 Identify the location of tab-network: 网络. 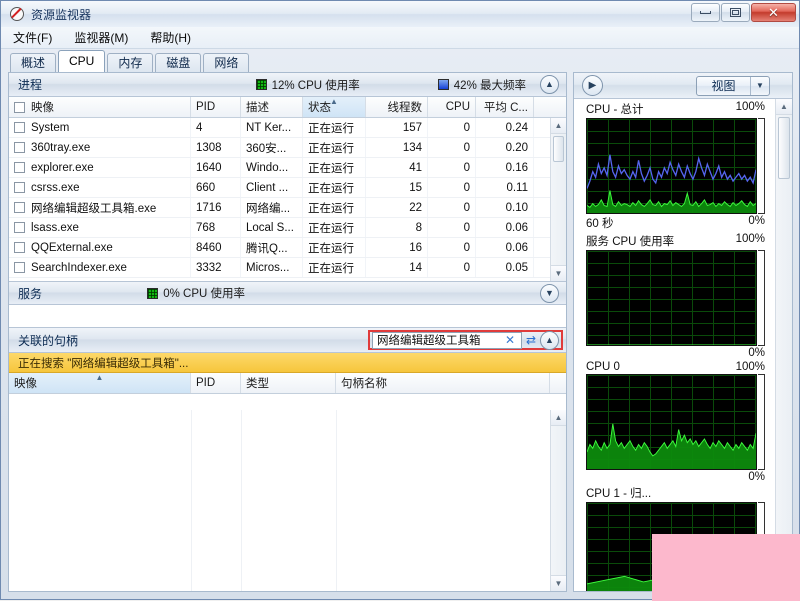
(226, 62).